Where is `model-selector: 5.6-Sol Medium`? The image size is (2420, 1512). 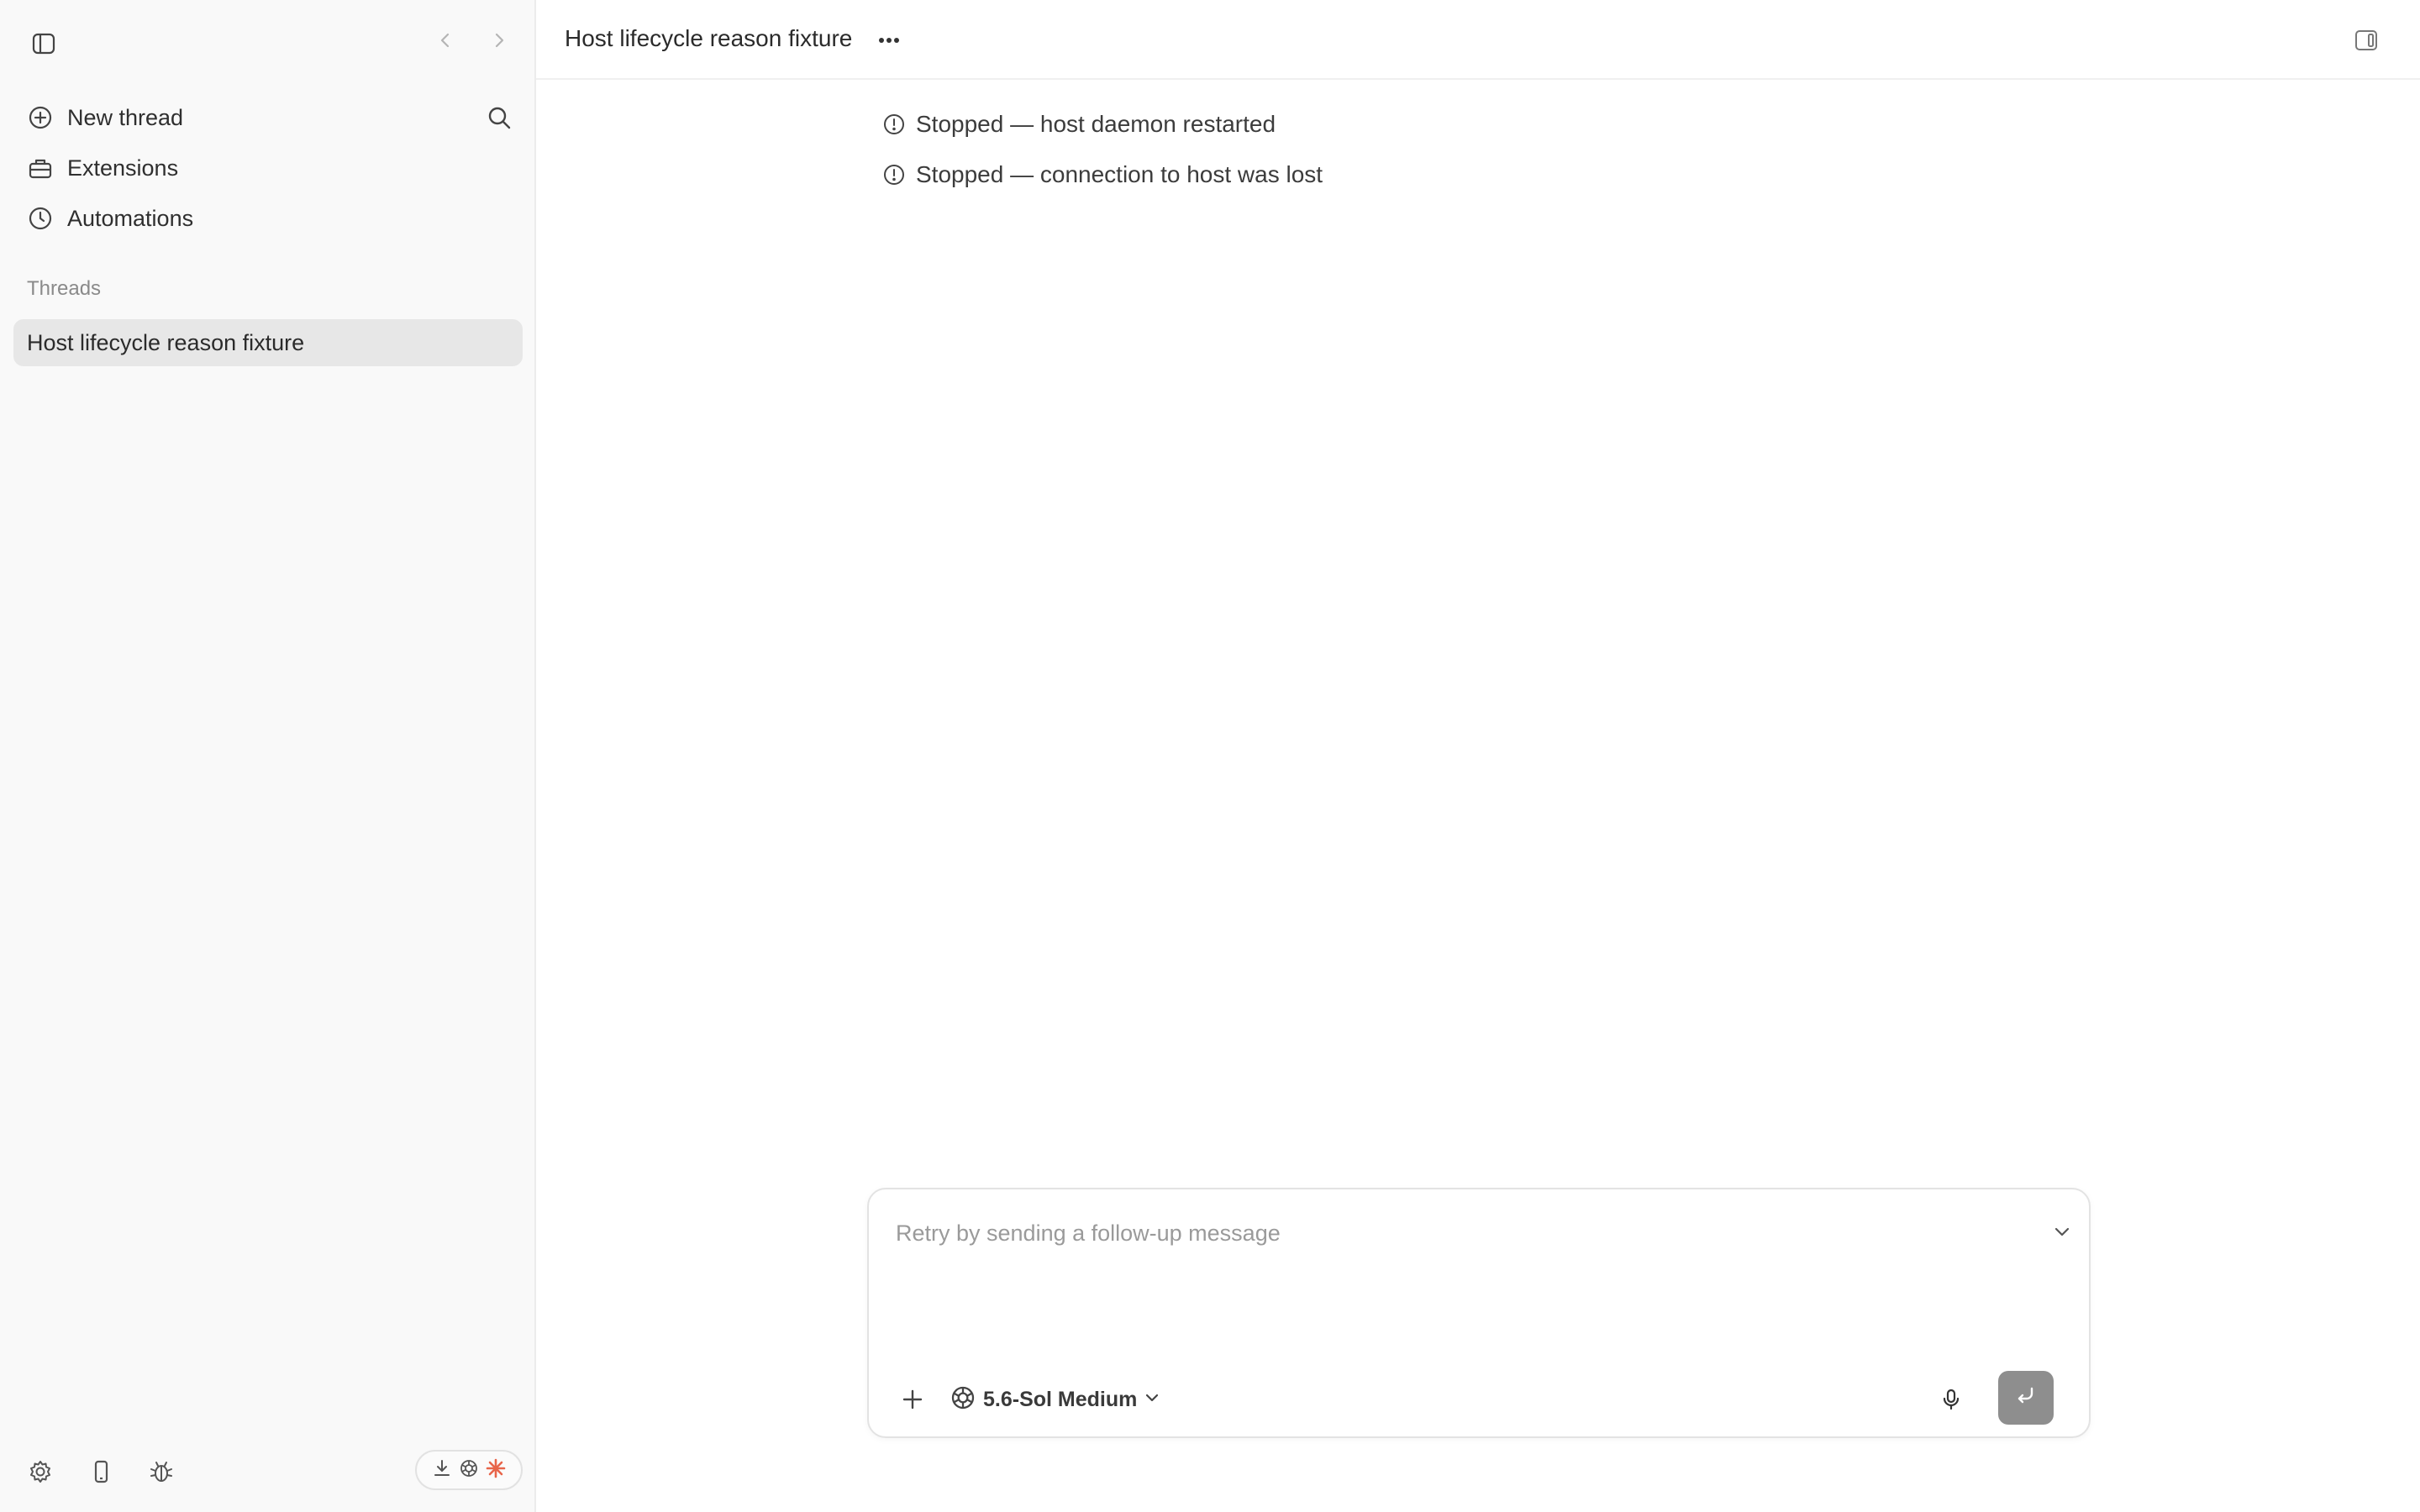 model-selector: 5.6-Sol Medium is located at coordinates (1055, 1399).